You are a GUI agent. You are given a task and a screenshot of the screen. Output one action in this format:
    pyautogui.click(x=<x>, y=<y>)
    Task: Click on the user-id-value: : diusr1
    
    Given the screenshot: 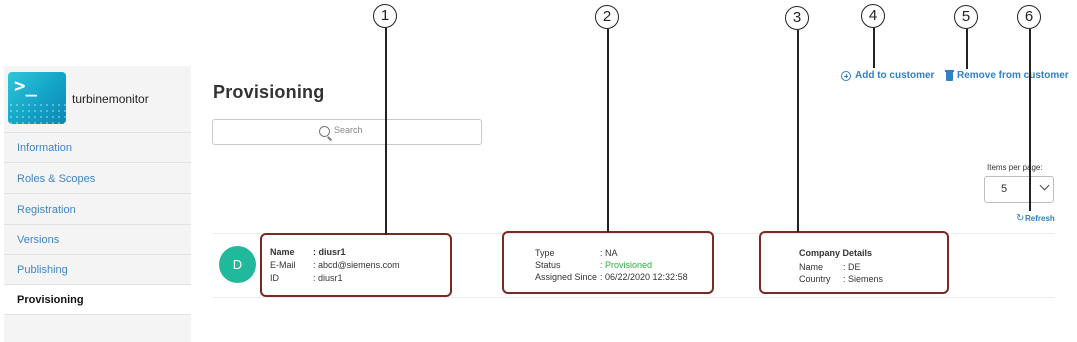 What is the action you would take?
    pyautogui.click(x=328, y=278)
    